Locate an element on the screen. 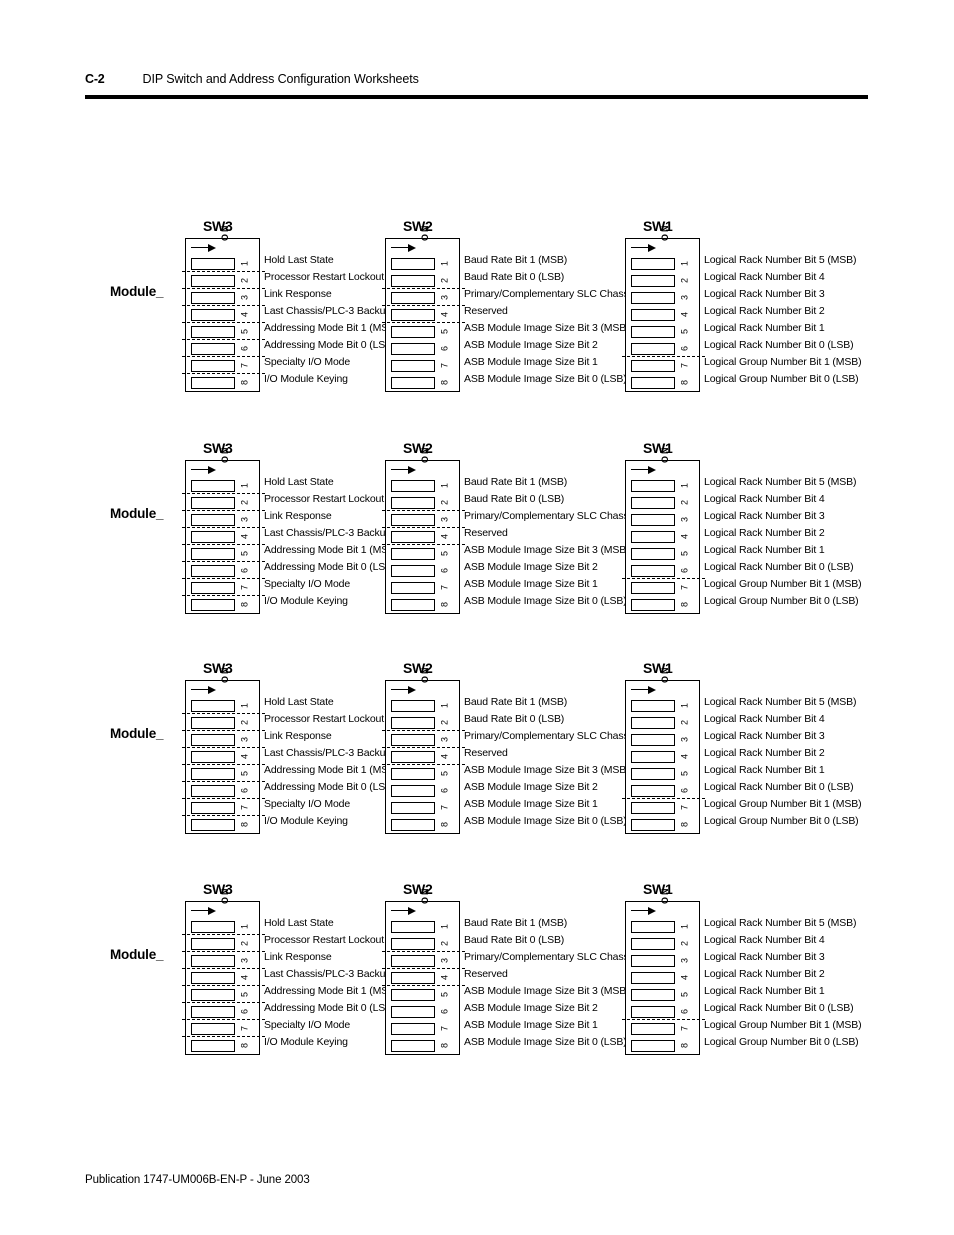 The width and height of the screenshot is (954, 1235). switch-row: 4 is located at coordinates (423, 756).